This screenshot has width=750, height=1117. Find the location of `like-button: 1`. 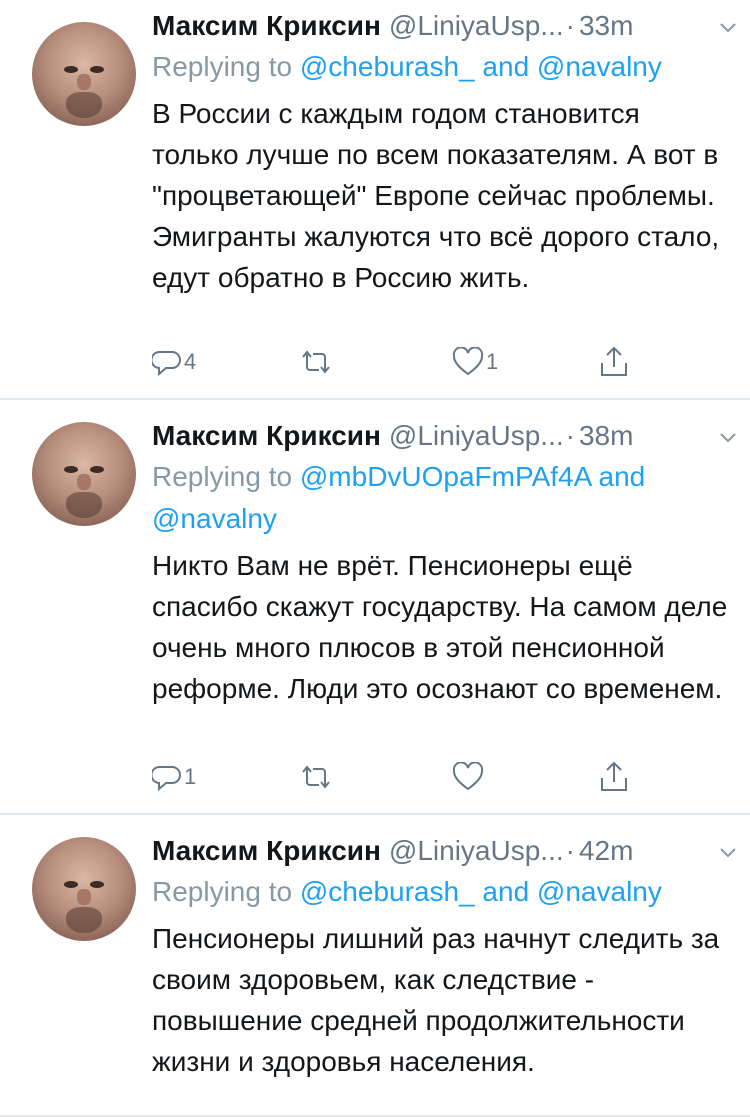

like-button: 1 is located at coordinates (475, 362).